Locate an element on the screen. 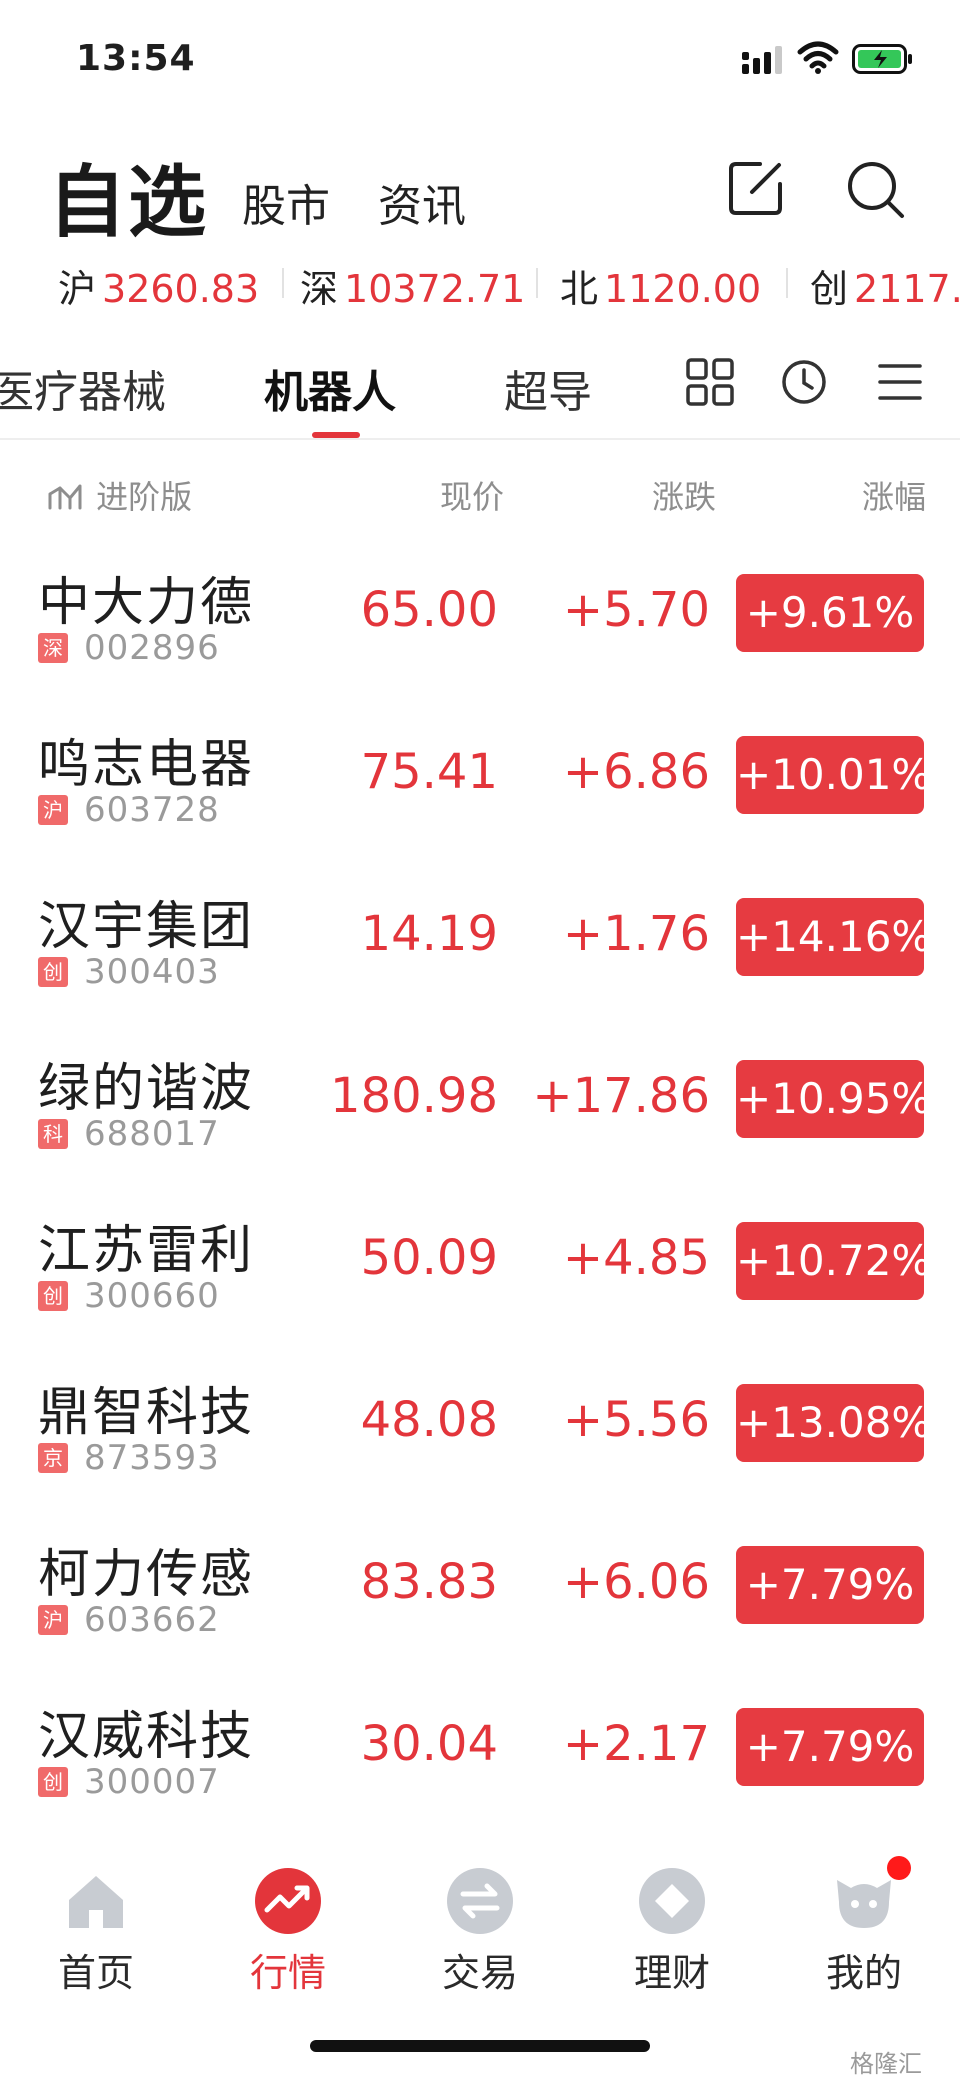  tab-stock-market: 股市 is located at coordinates (286, 202).